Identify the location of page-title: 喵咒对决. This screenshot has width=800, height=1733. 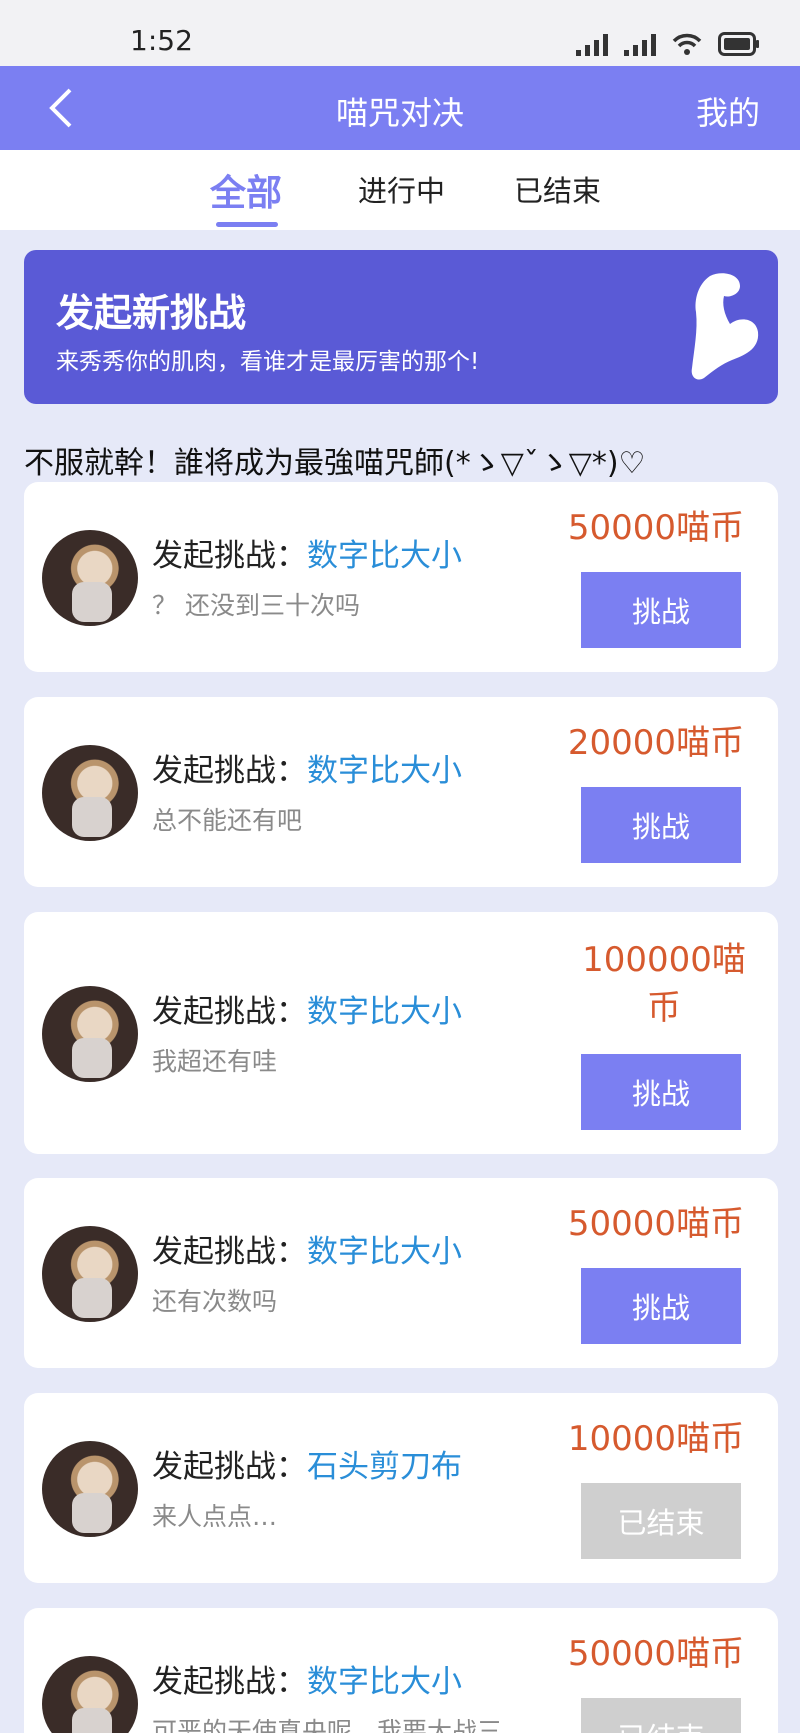
(399, 113).